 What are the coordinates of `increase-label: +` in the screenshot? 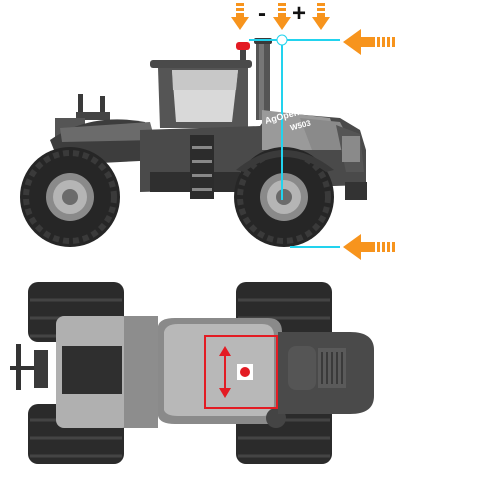 It's located at (299, 14).